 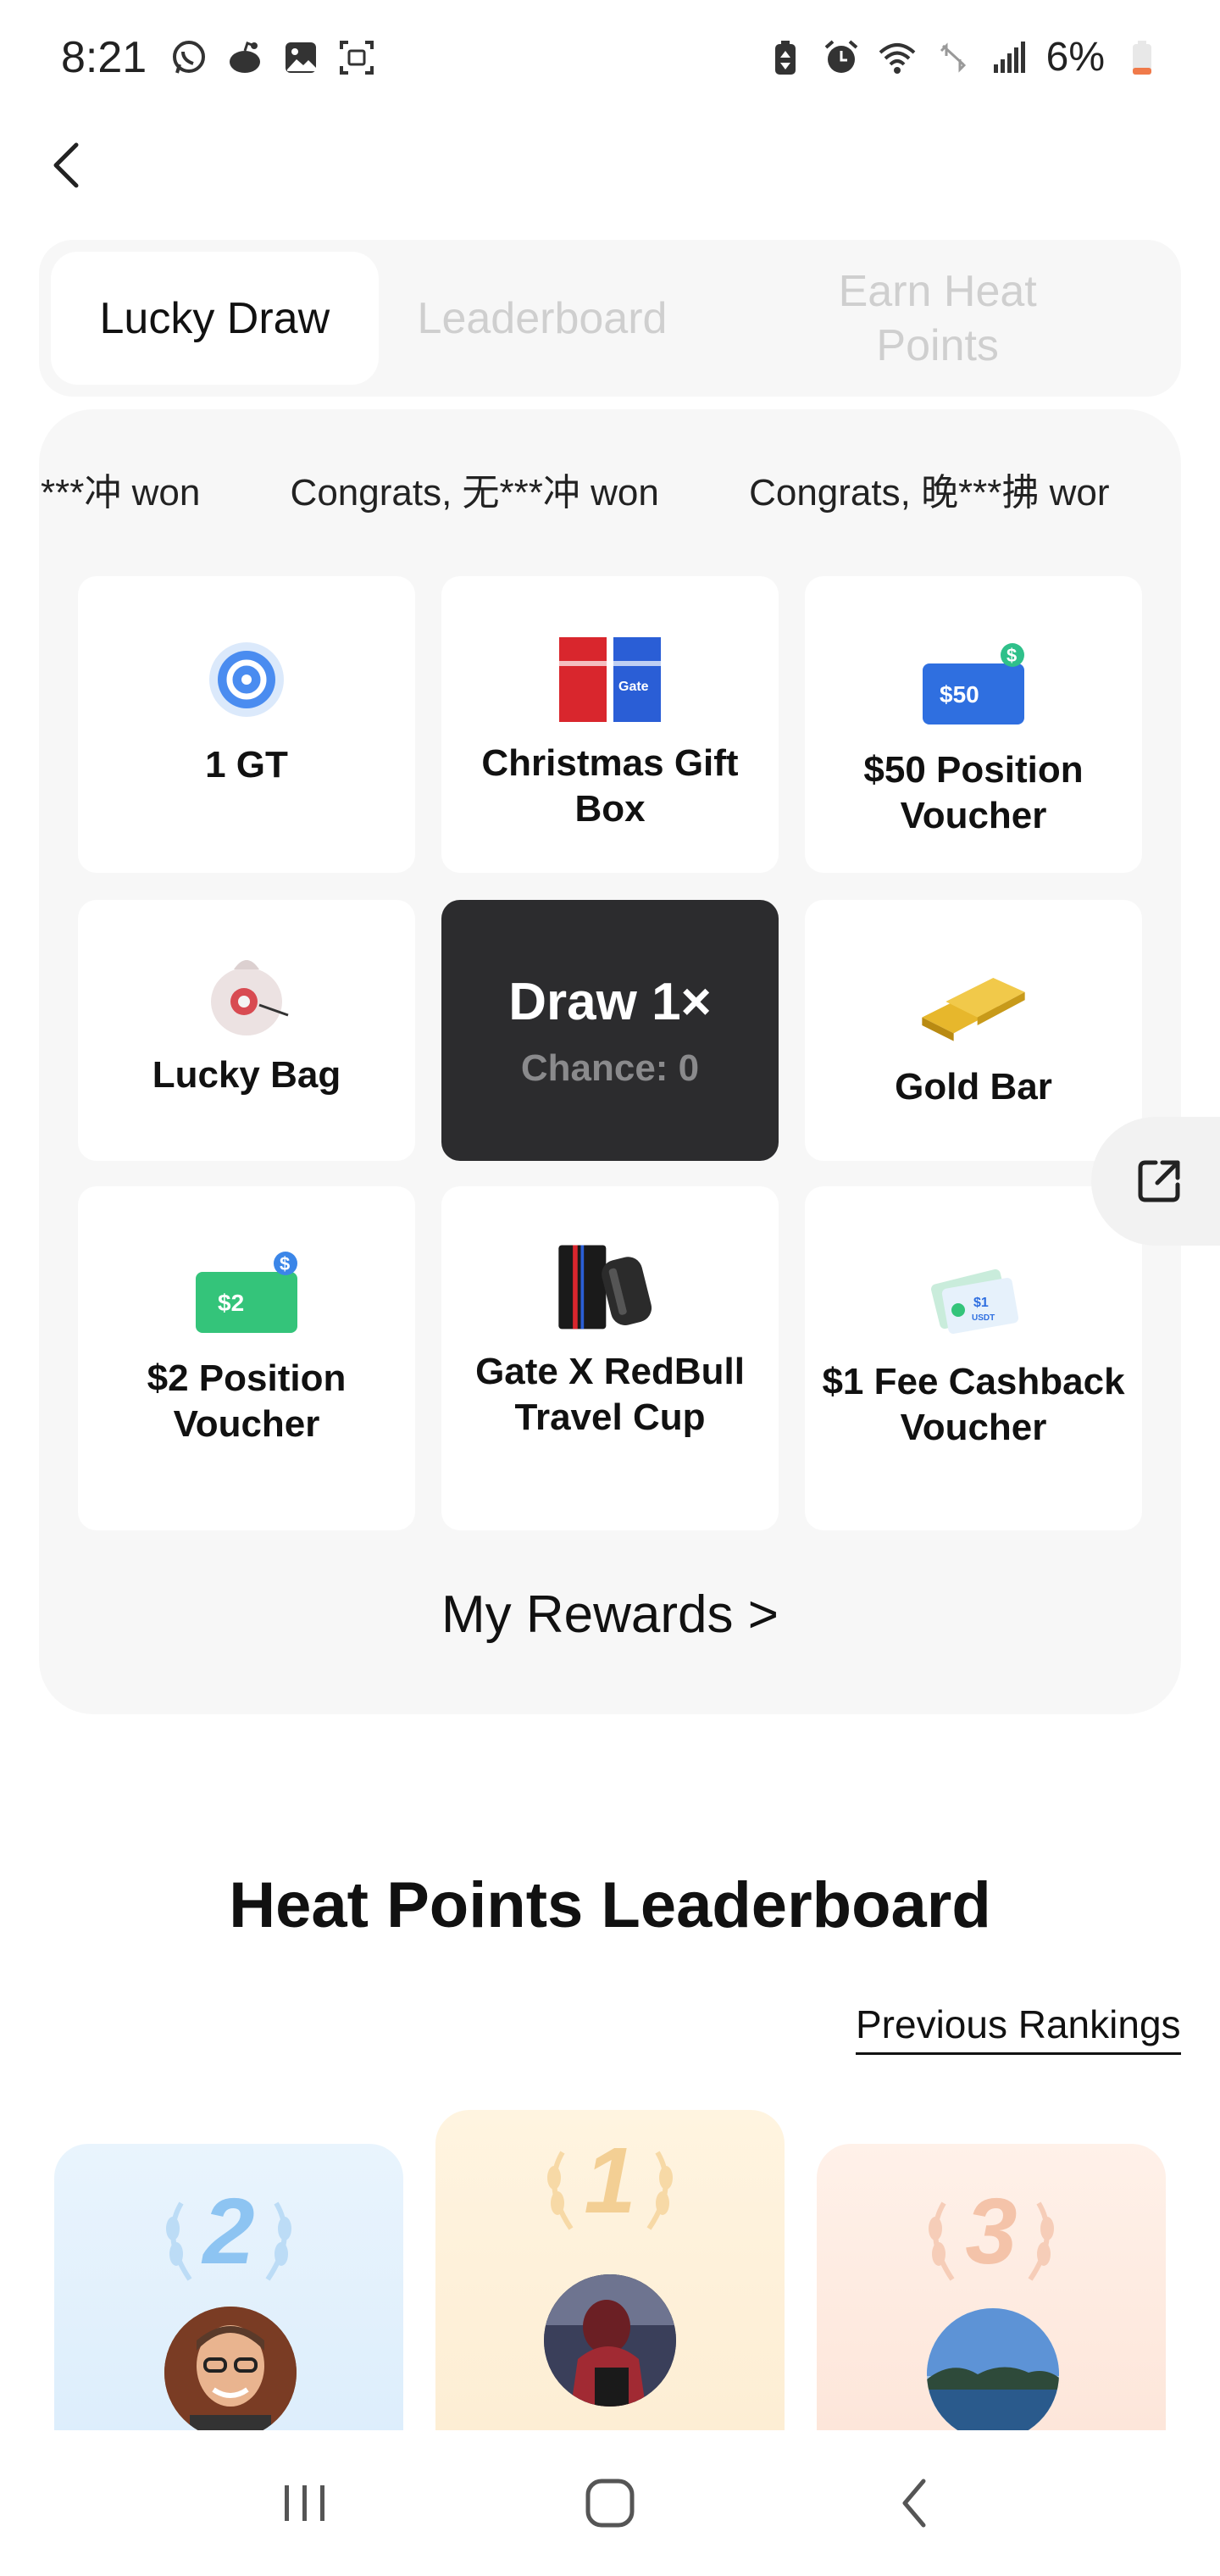 I want to click on leaderboard-title: Heat Points Leaderboard, so click(x=610, y=1905).